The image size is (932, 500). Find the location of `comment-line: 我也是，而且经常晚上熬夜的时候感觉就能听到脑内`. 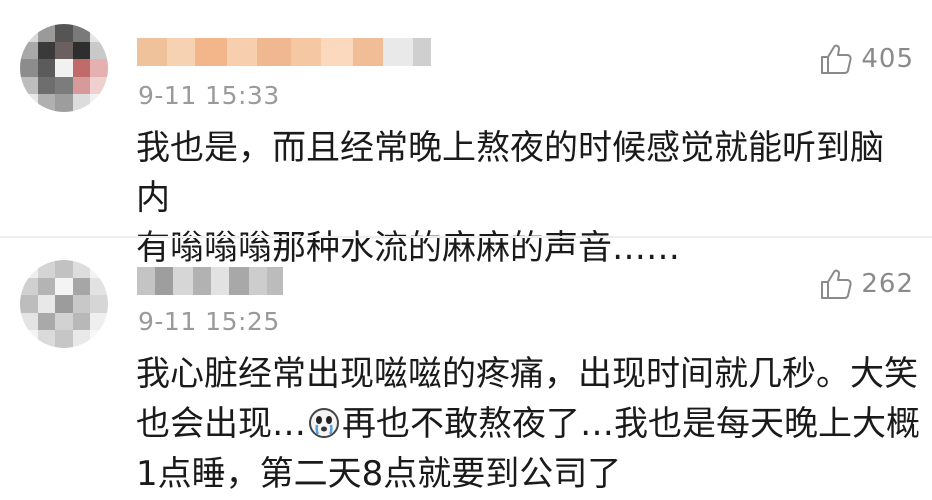

comment-line: 我也是，而且经常晚上熬夜的时候感觉就能听到脑内 is located at coordinates (510, 173).